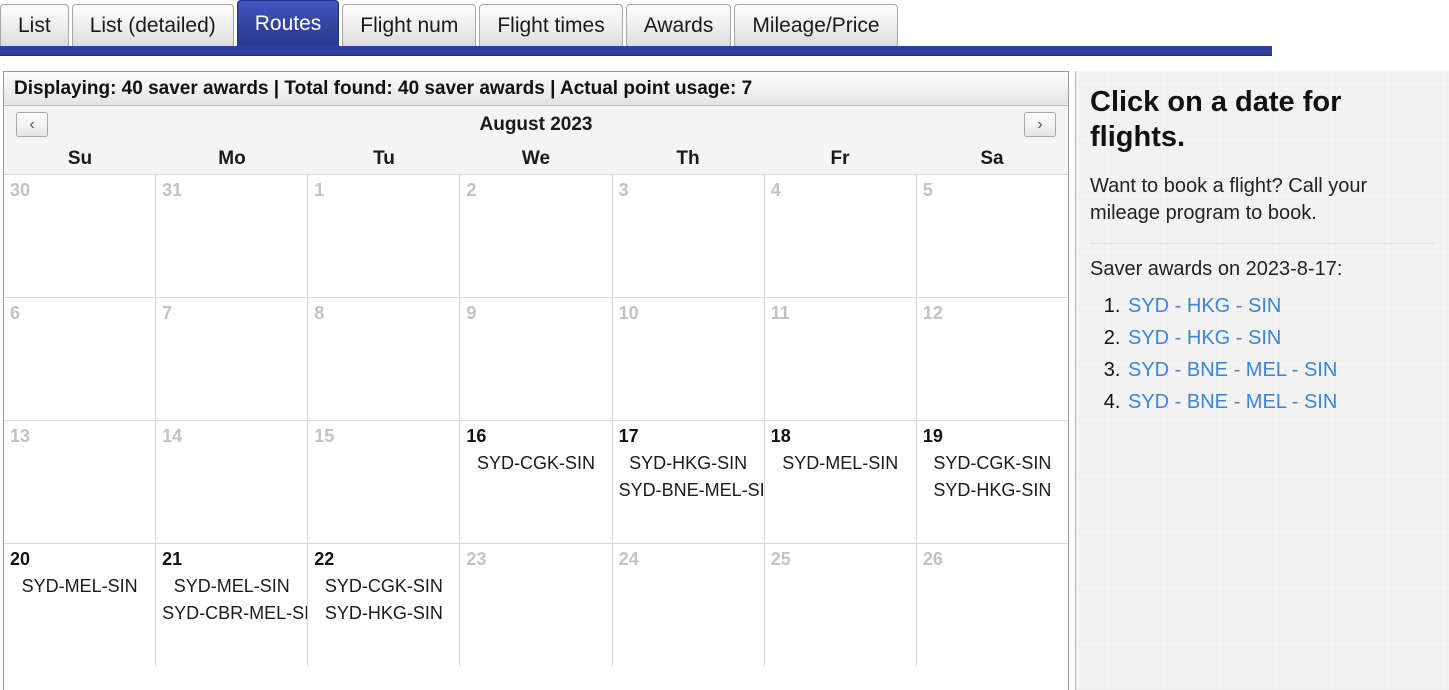 This screenshot has height=690, width=1449. What do you see at coordinates (691, 491) in the screenshot?
I see `route-entry: SYD-BNE-MEL-SIN` at bounding box center [691, 491].